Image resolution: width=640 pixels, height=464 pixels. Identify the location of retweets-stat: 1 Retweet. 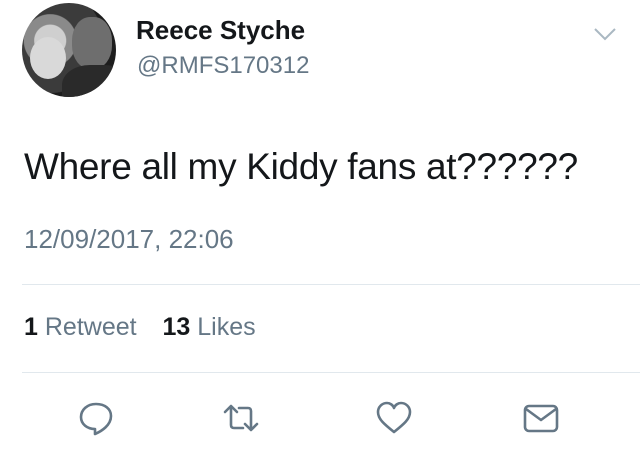
(84, 327).